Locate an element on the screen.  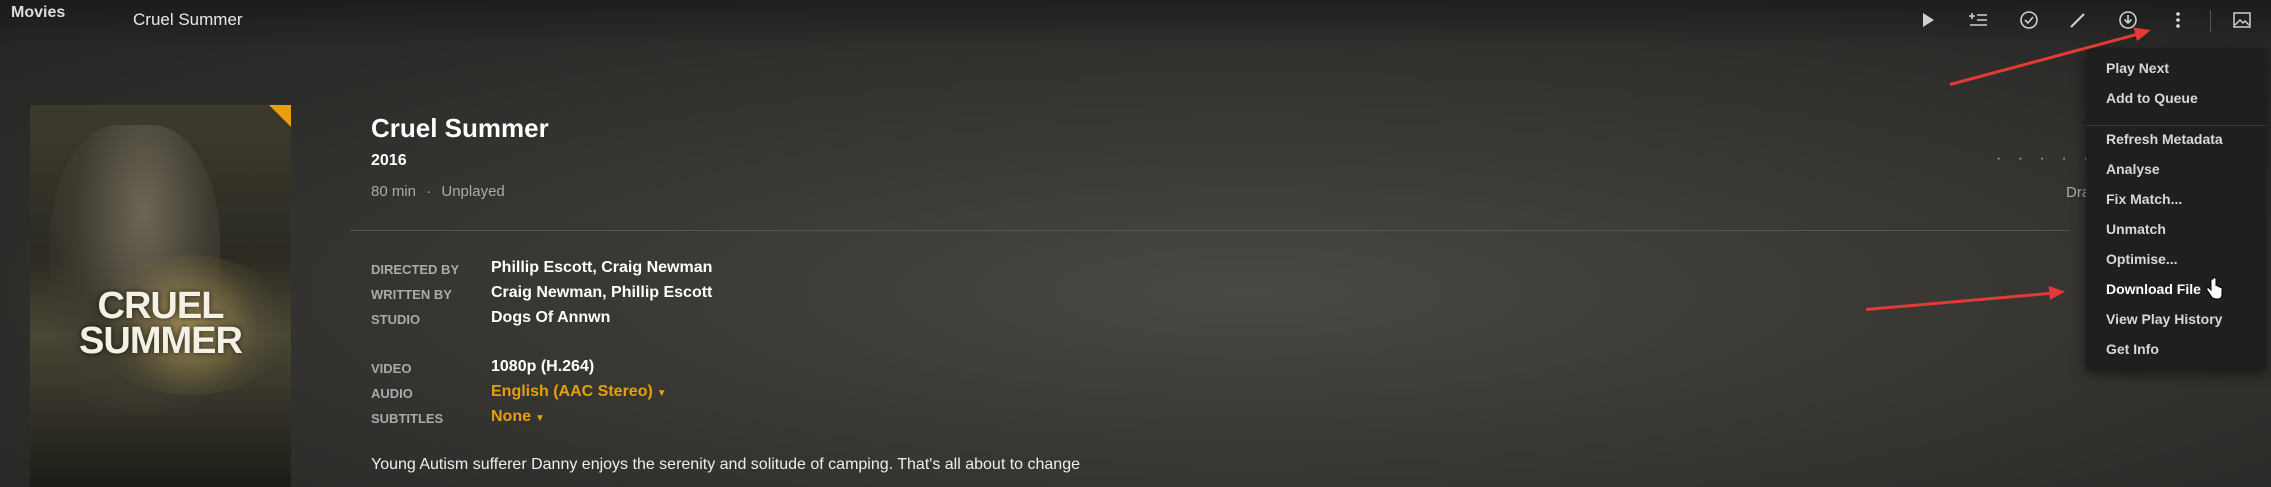
rating-dots: · · · · · is located at coordinates (2045, 159).